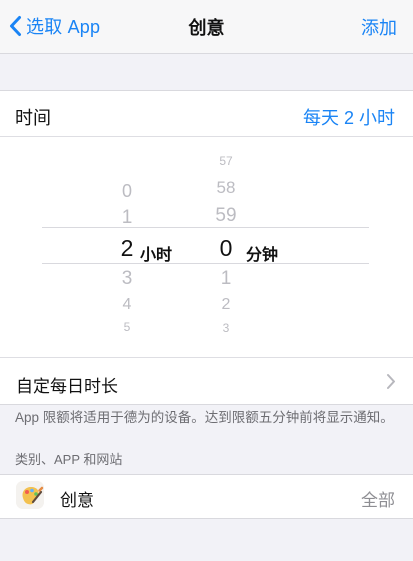 Image resolution: width=413 pixels, height=561 pixels. Describe the element at coordinates (69, 459) in the screenshot. I see `category-section-title: 类别、APP 和网站` at that location.